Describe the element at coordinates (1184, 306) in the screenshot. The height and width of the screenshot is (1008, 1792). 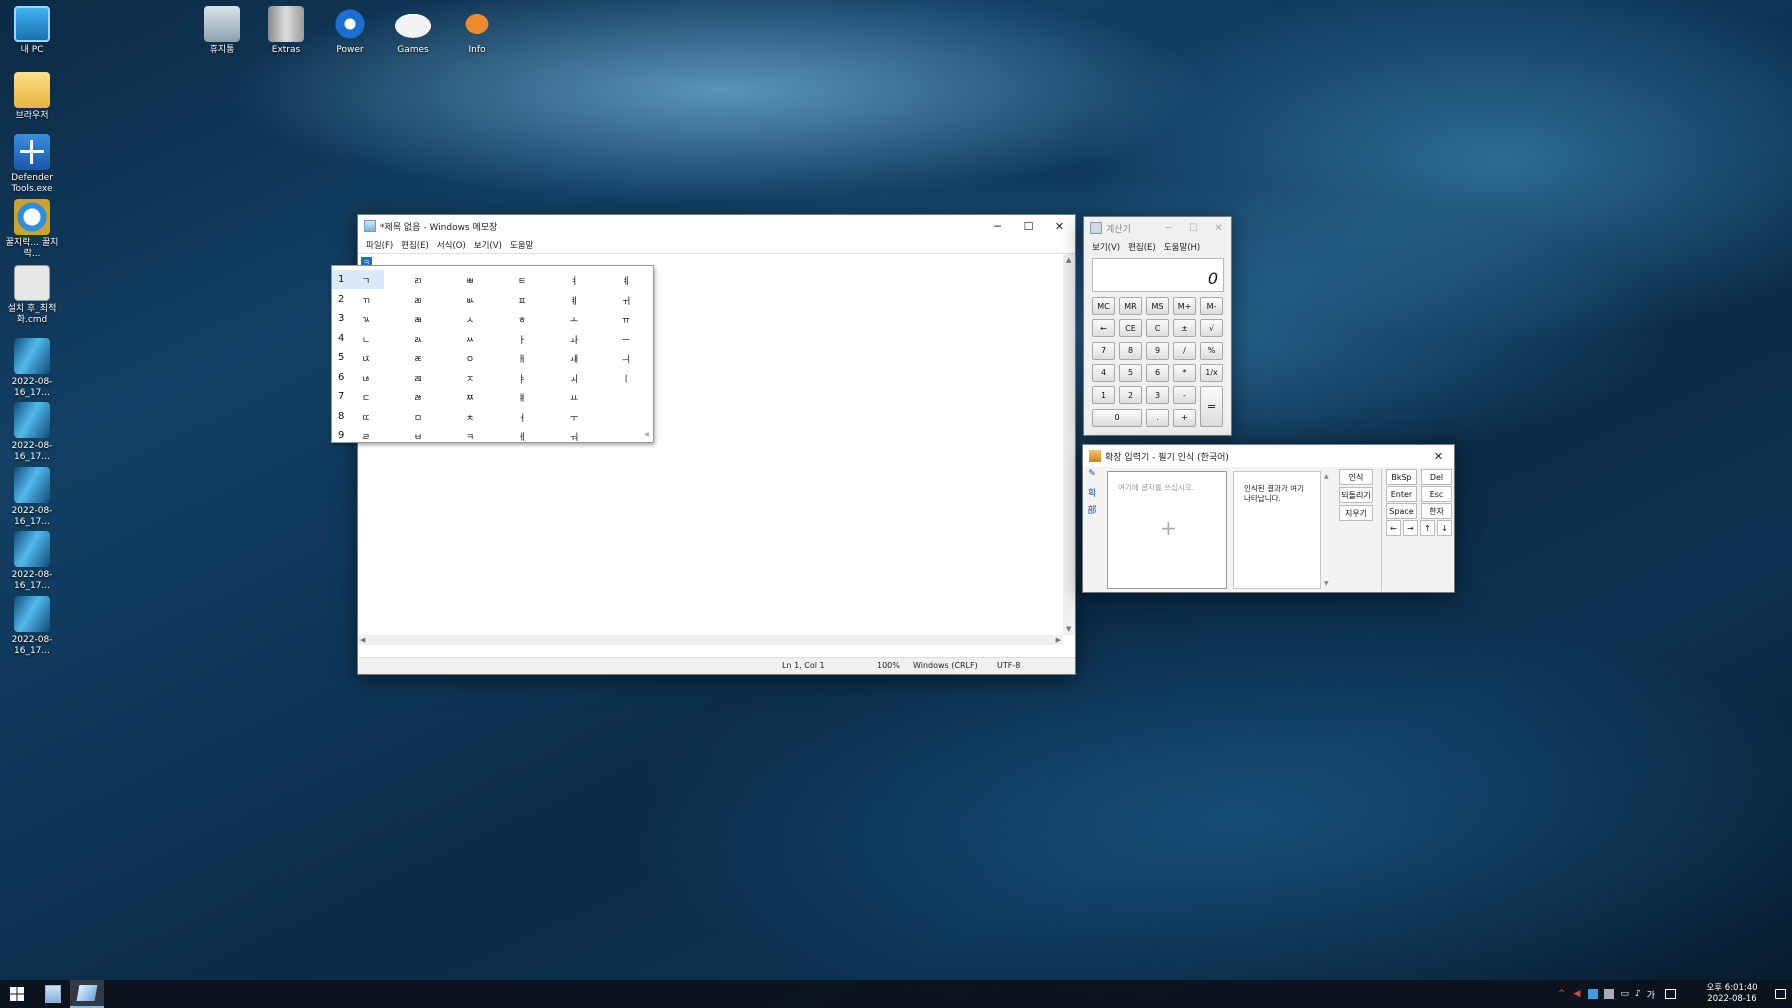
I see `calc-key: M+` at that location.